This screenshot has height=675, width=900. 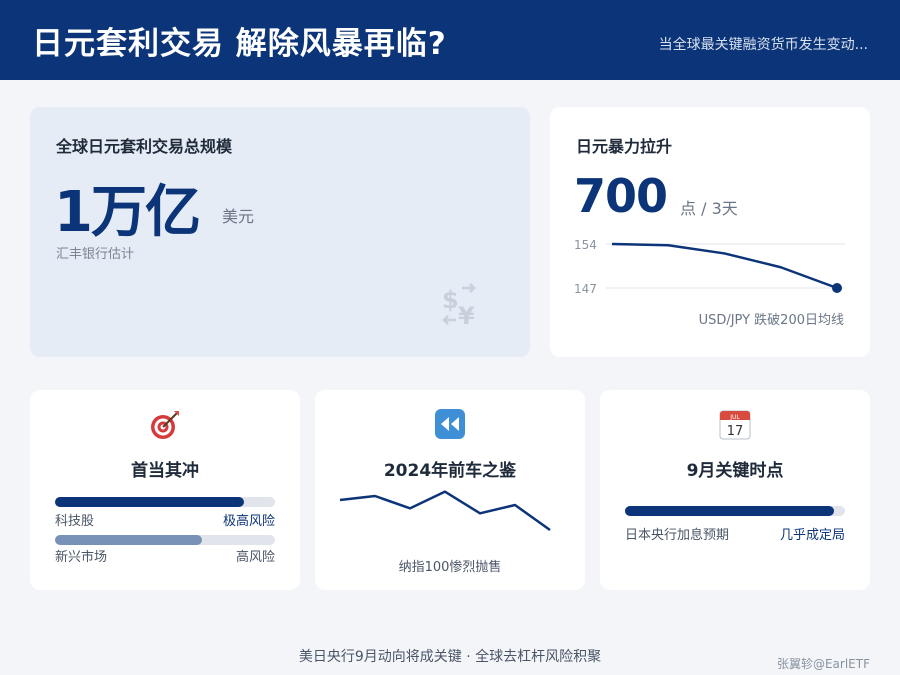 I want to click on calendar-month-text: JUL, so click(x=734, y=417).